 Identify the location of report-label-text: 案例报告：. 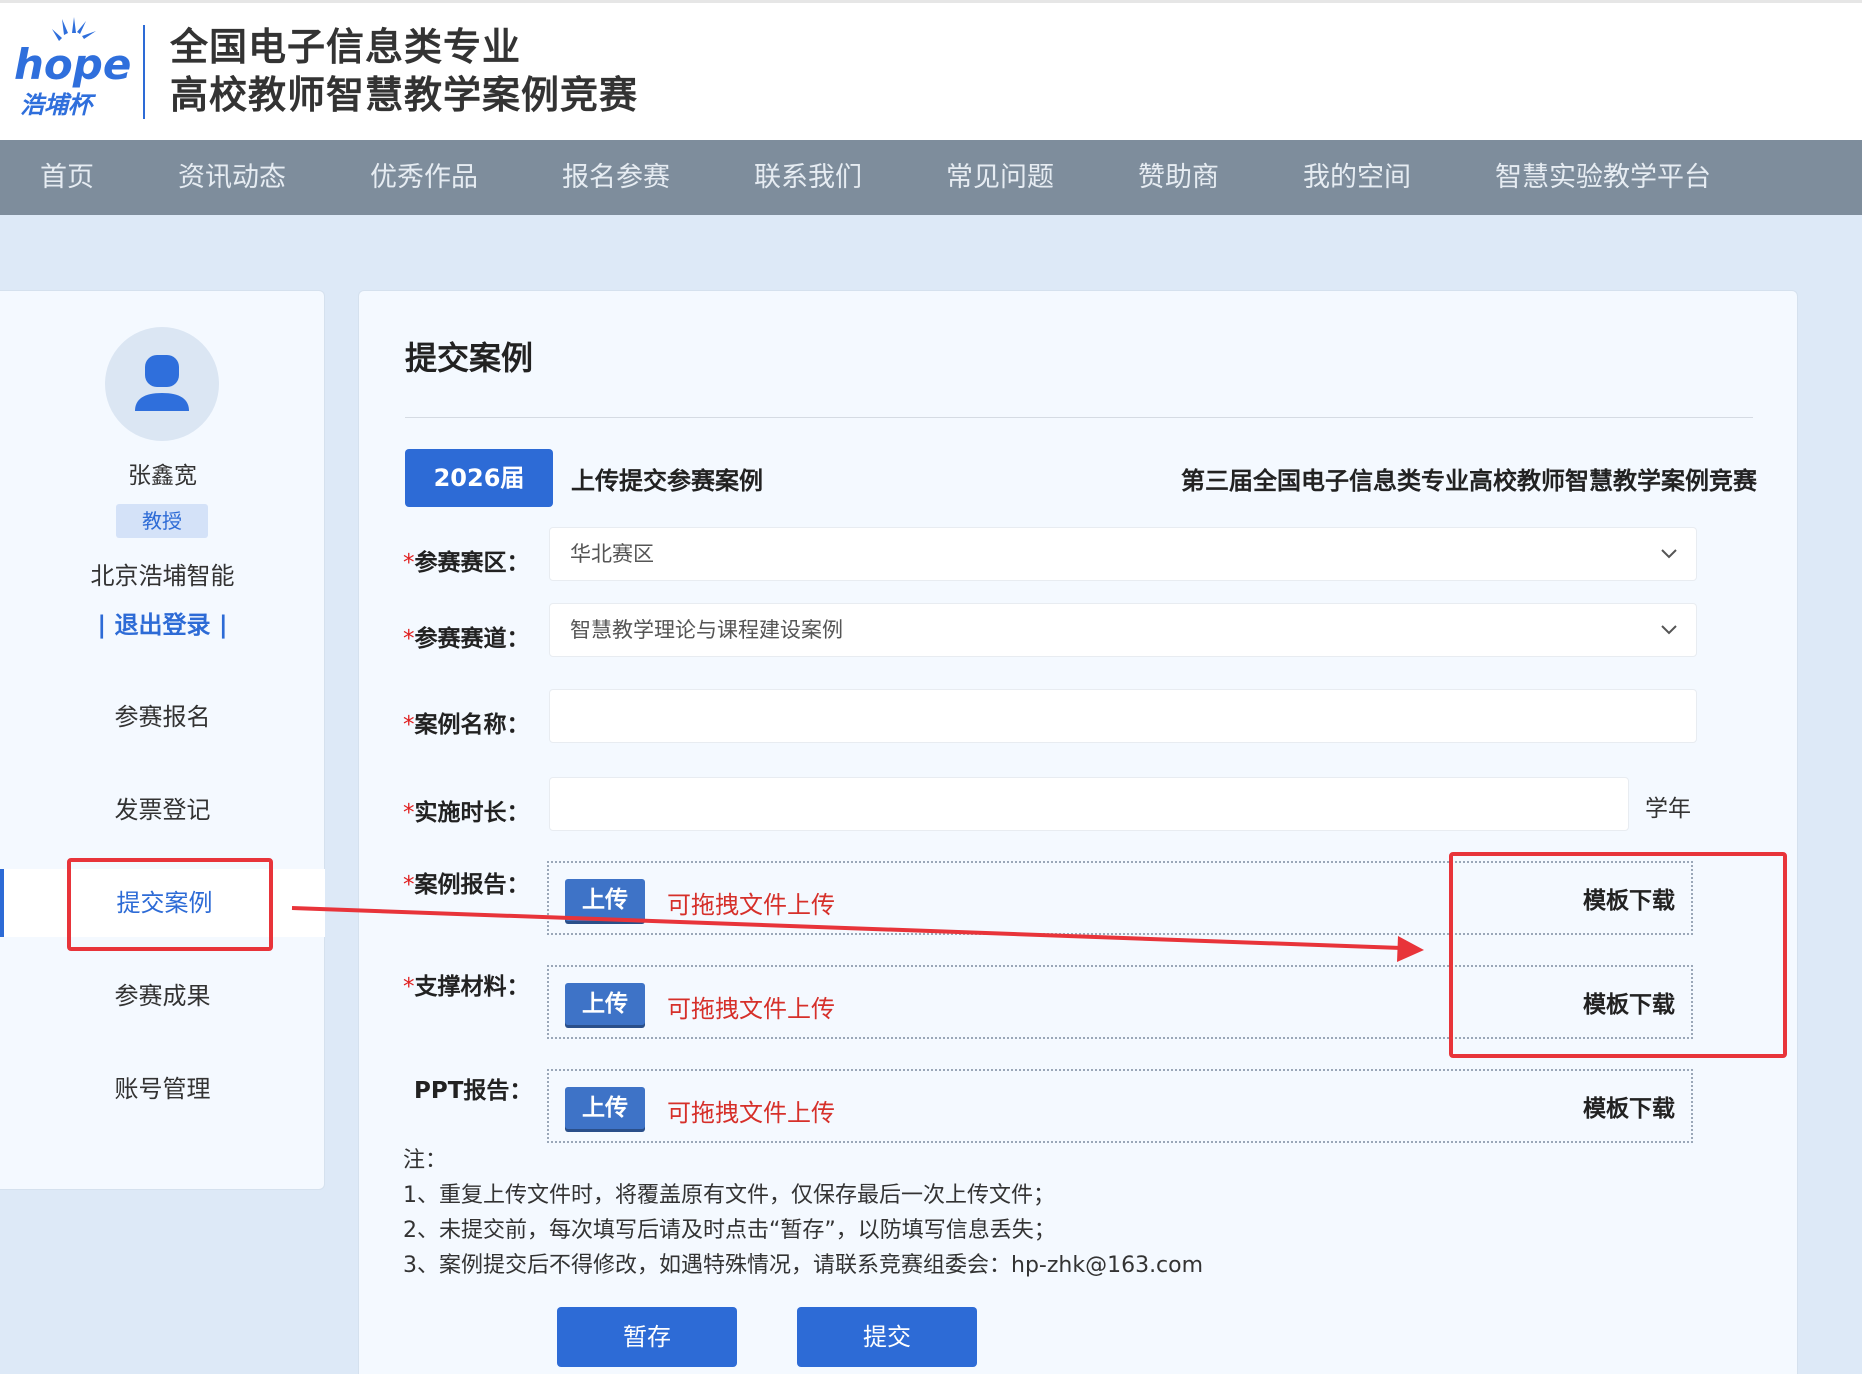
(472, 885).